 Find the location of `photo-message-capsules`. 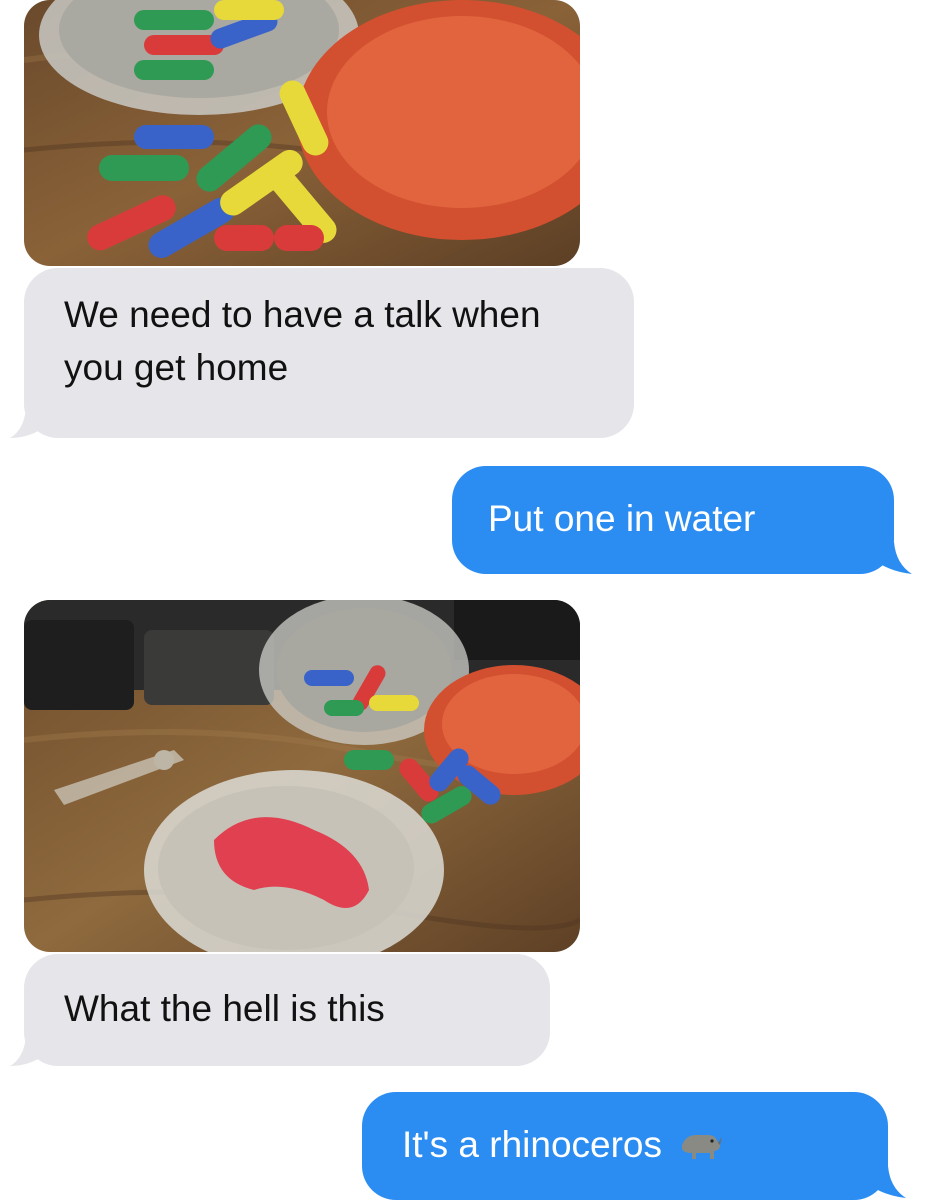

photo-message-capsules is located at coordinates (302, 133).